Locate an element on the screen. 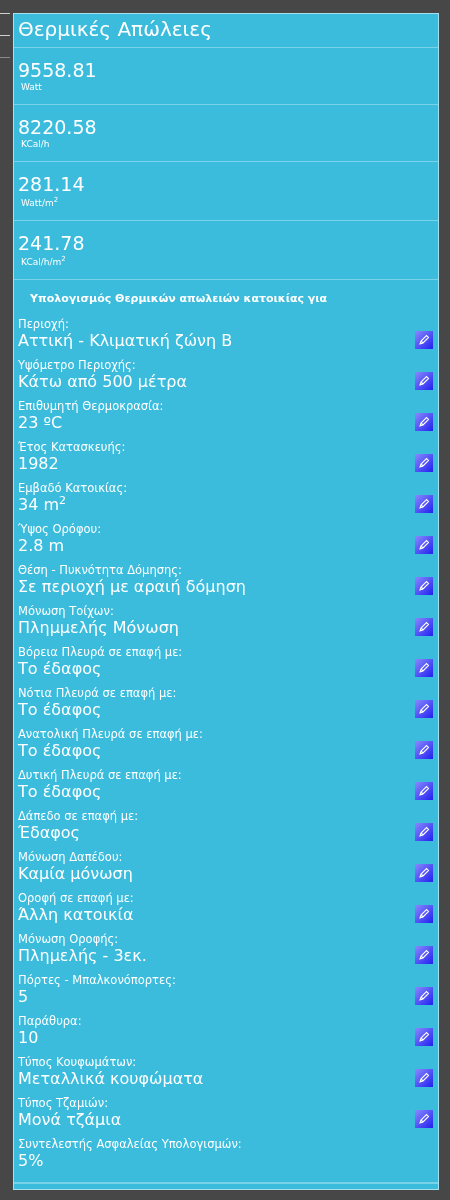  field-value: Κάτω από 500 μέτρα is located at coordinates (103, 382).